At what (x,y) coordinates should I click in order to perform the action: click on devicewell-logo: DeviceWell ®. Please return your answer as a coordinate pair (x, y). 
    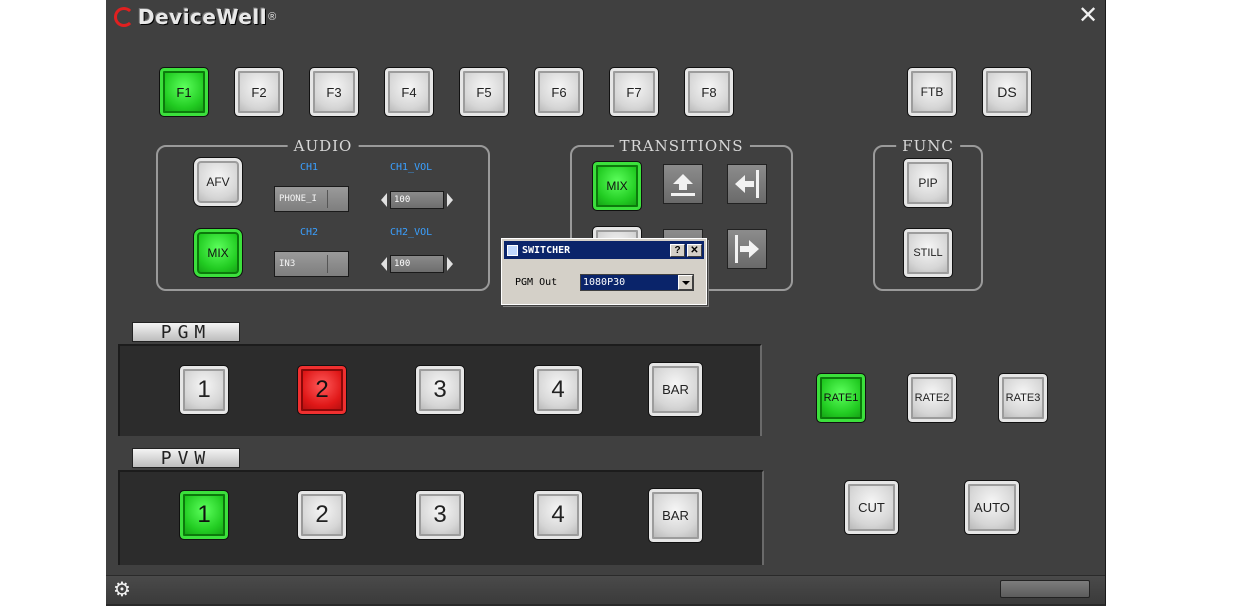
    Looking at the image, I should click on (195, 17).